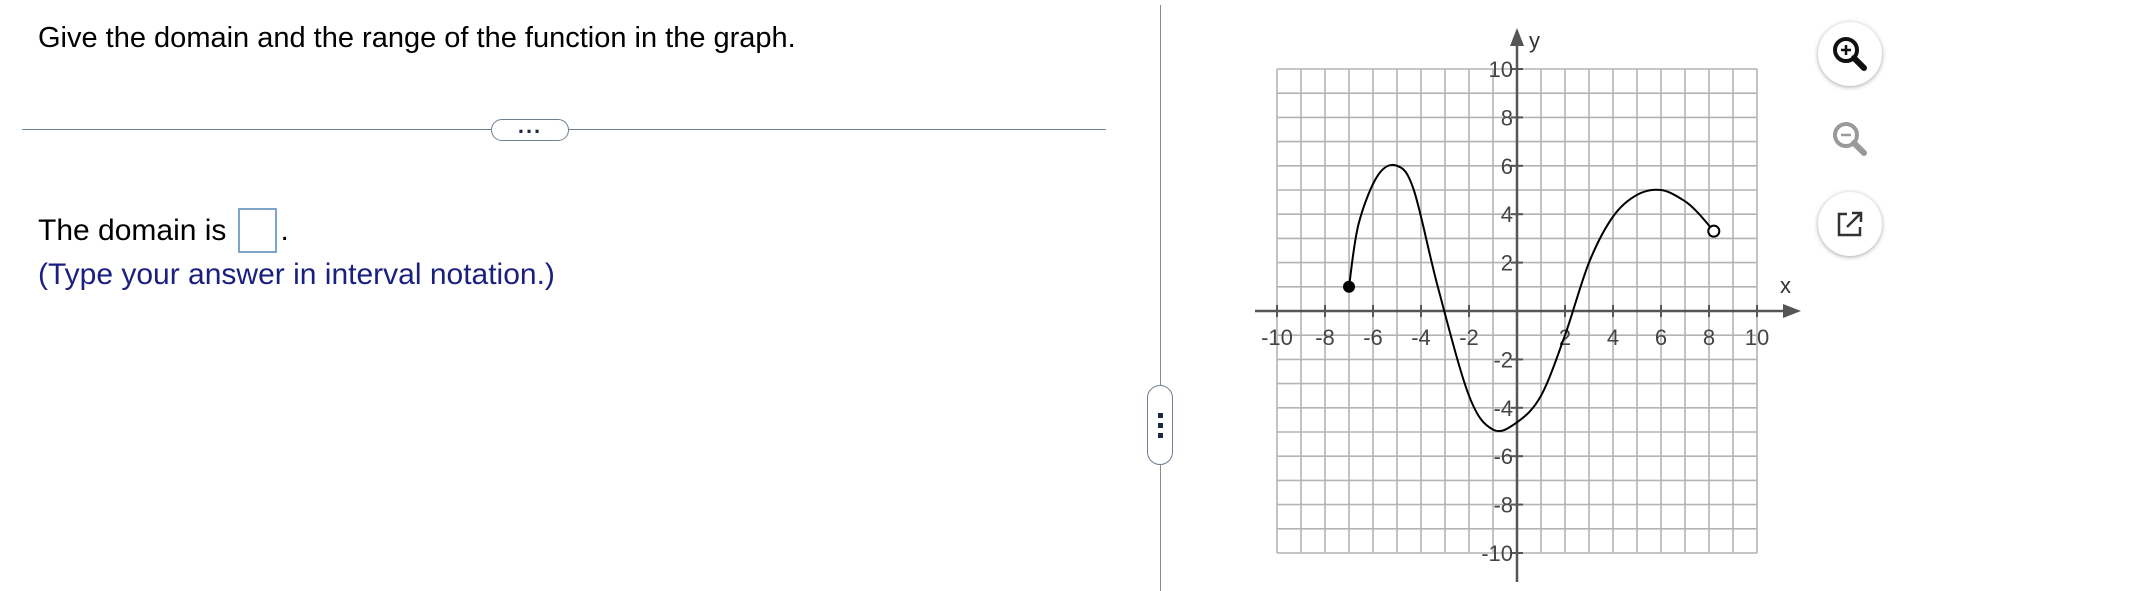 This screenshot has width=2148, height=591. Describe the element at coordinates (1517, 37) in the screenshot. I see `y-axis-arrow` at that location.